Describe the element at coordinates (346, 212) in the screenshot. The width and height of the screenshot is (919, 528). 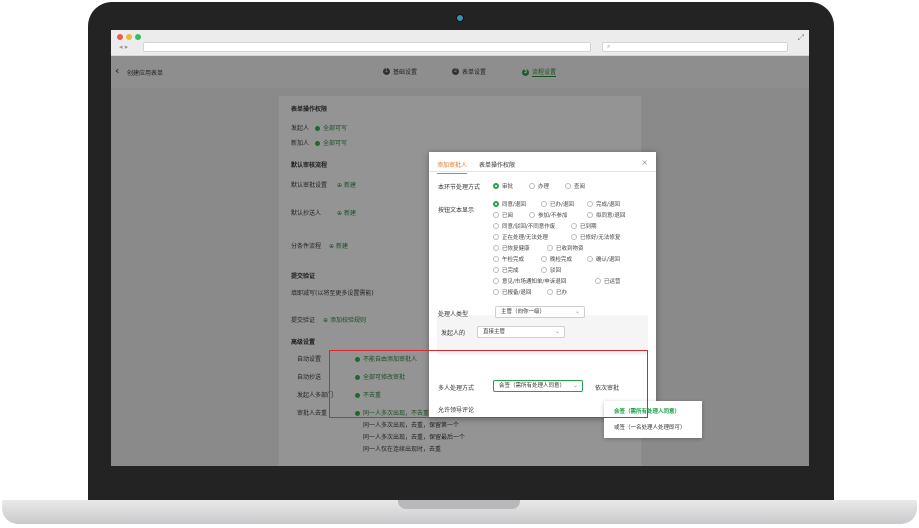
I see `add-cc-link: ⊕ 新建` at that location.